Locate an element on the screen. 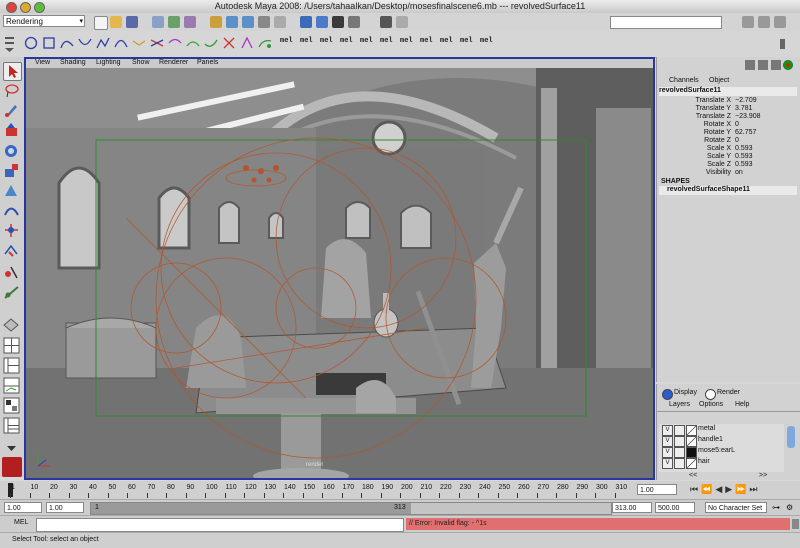 The image size is (800, 548). channel-row: Scale Z 0.593 is located at coordinates (728, 165).